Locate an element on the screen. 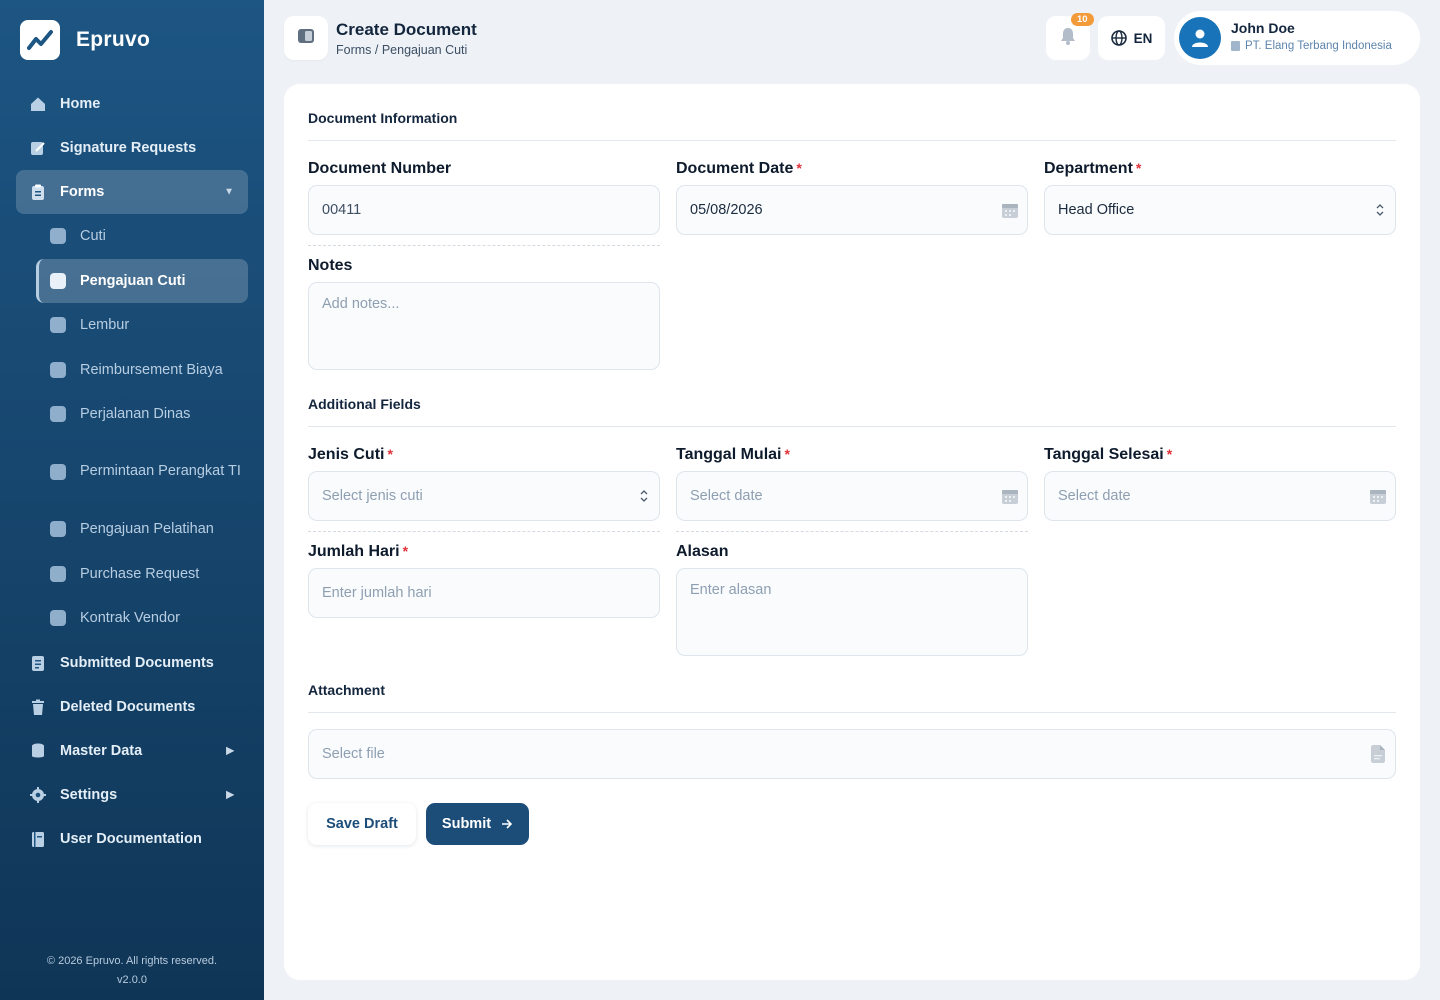 The height and width of the screenshot is (1000, 1440). sidebar-item-label: Submitted Documents is located at coordinates (137, 662).